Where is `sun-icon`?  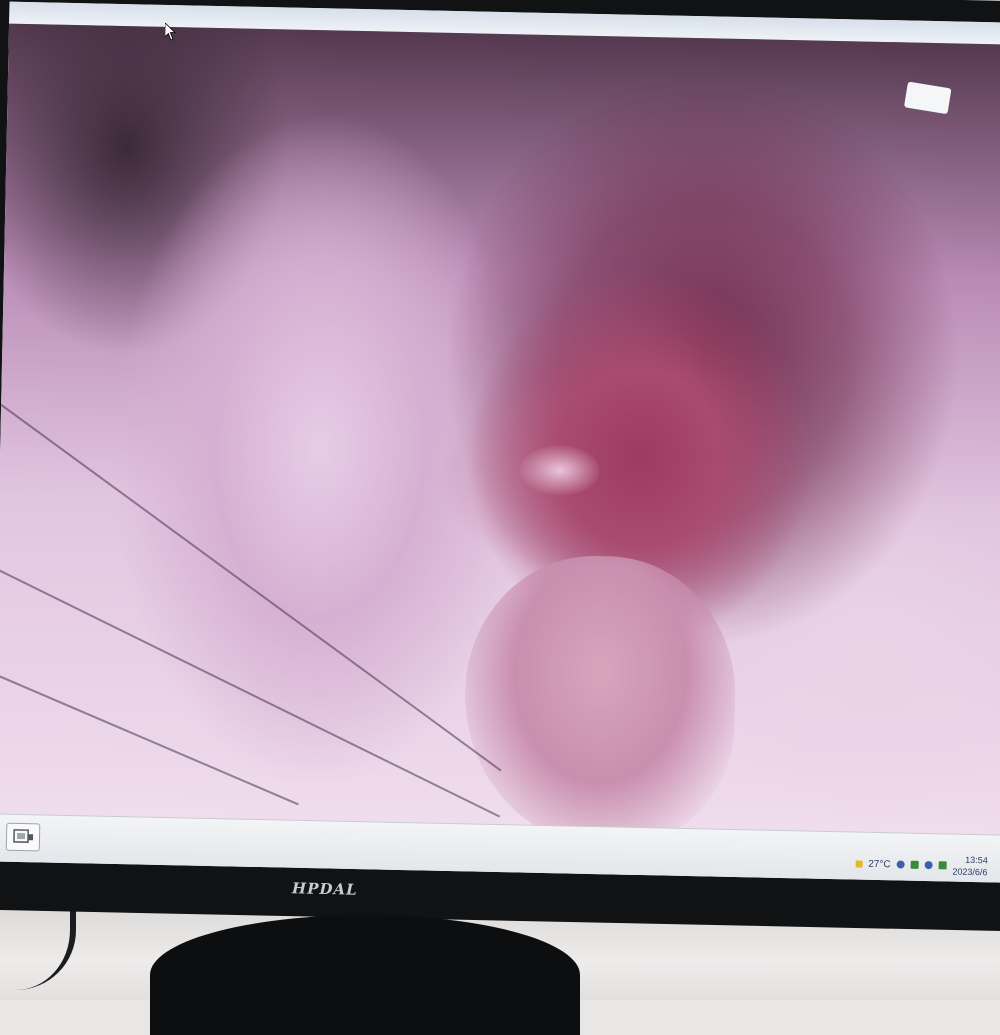 sun-icon is located at coordinates (859, 864).